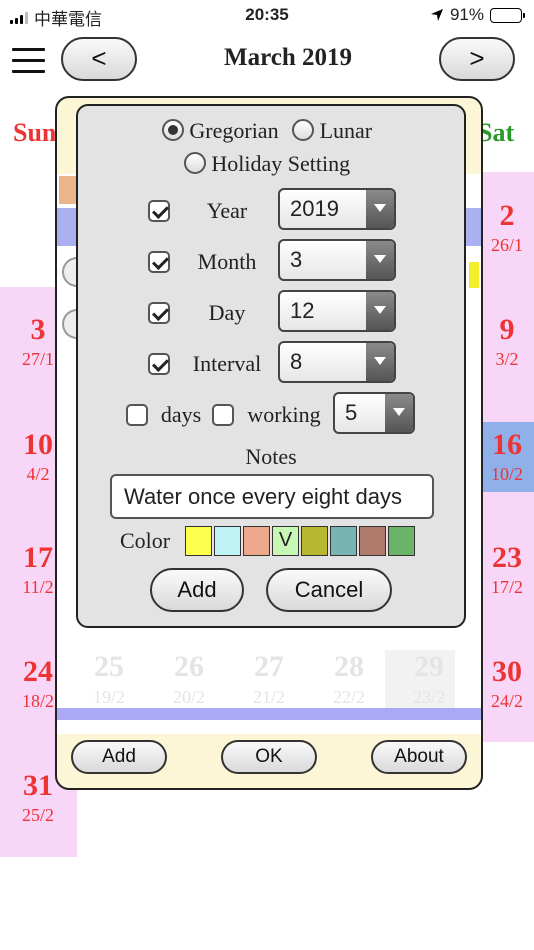 The width and height of the screenshot is (534, 950). Describe the element at coordinates (159, 313) in the screenshot. I see `day-checkbox` at that location.